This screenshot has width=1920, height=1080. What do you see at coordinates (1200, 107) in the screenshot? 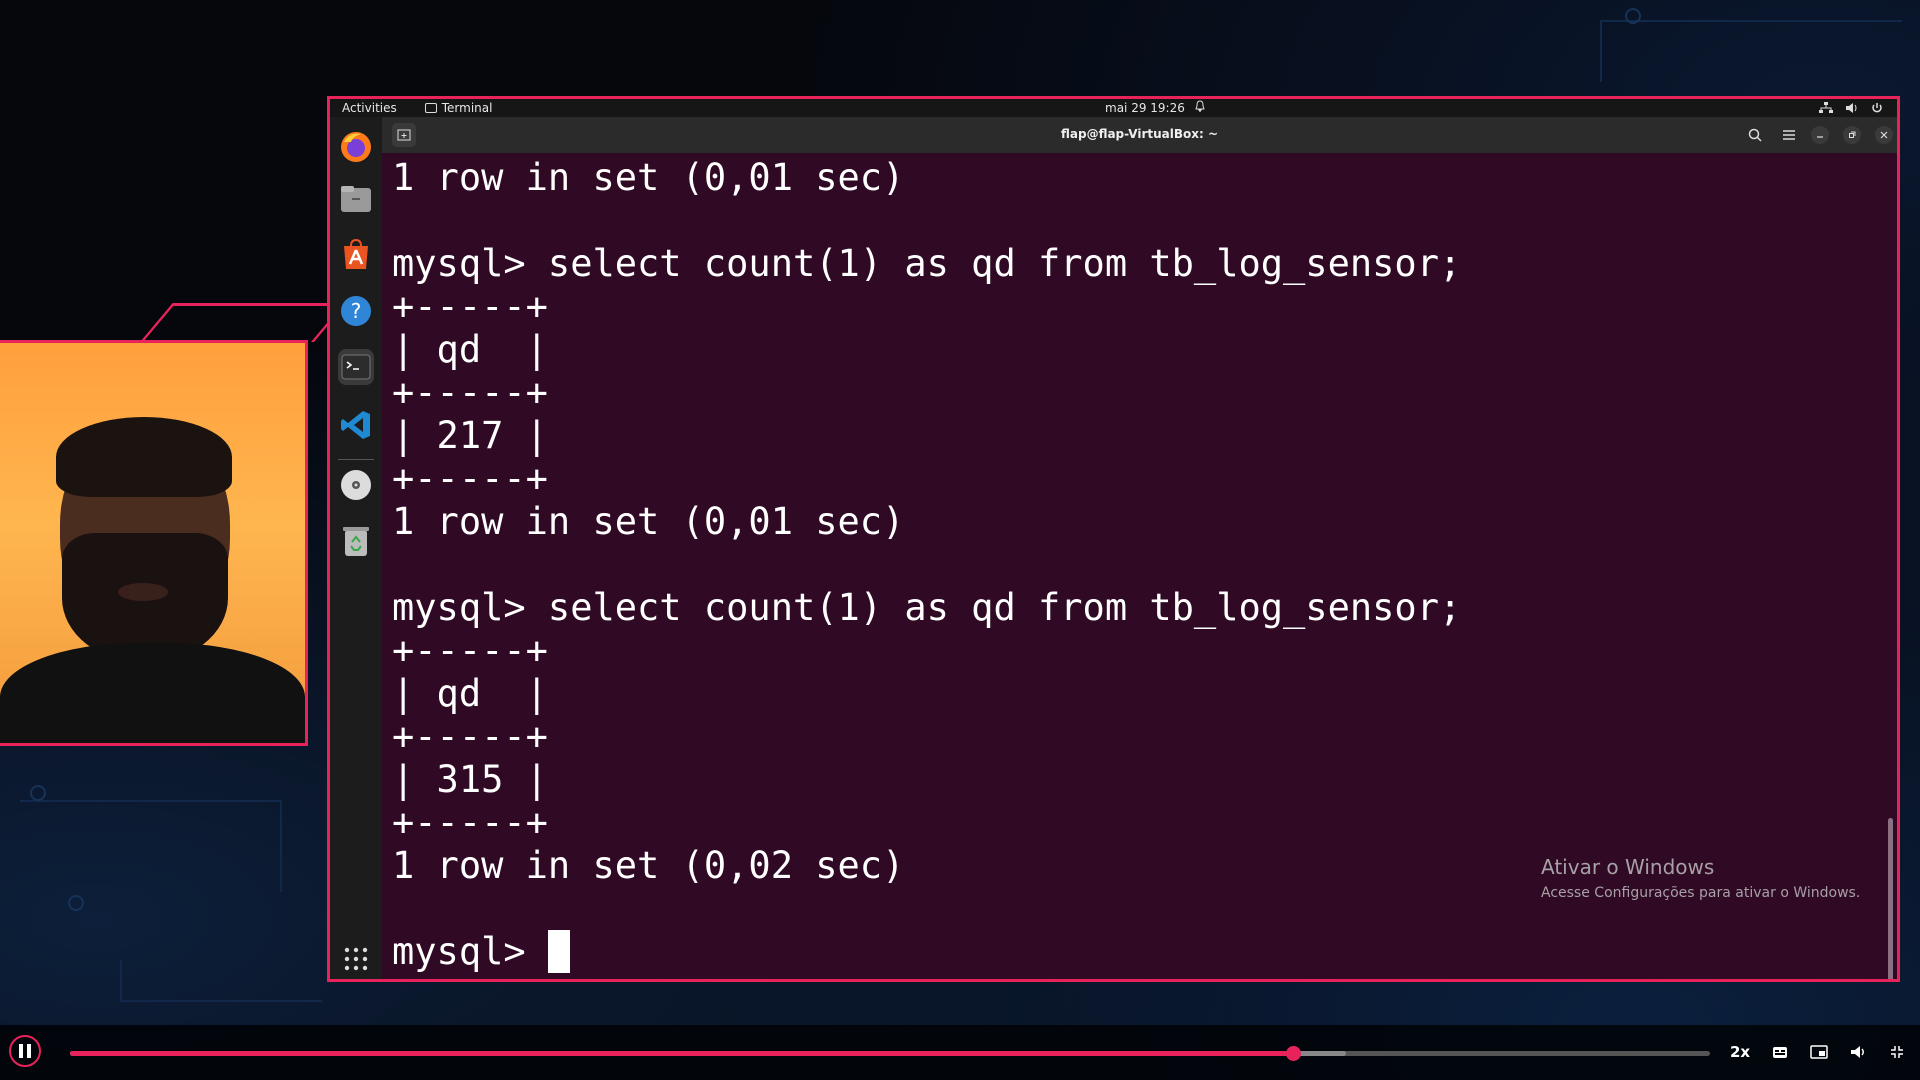
I see `bell-icon` at bounding box center [1200, 107].